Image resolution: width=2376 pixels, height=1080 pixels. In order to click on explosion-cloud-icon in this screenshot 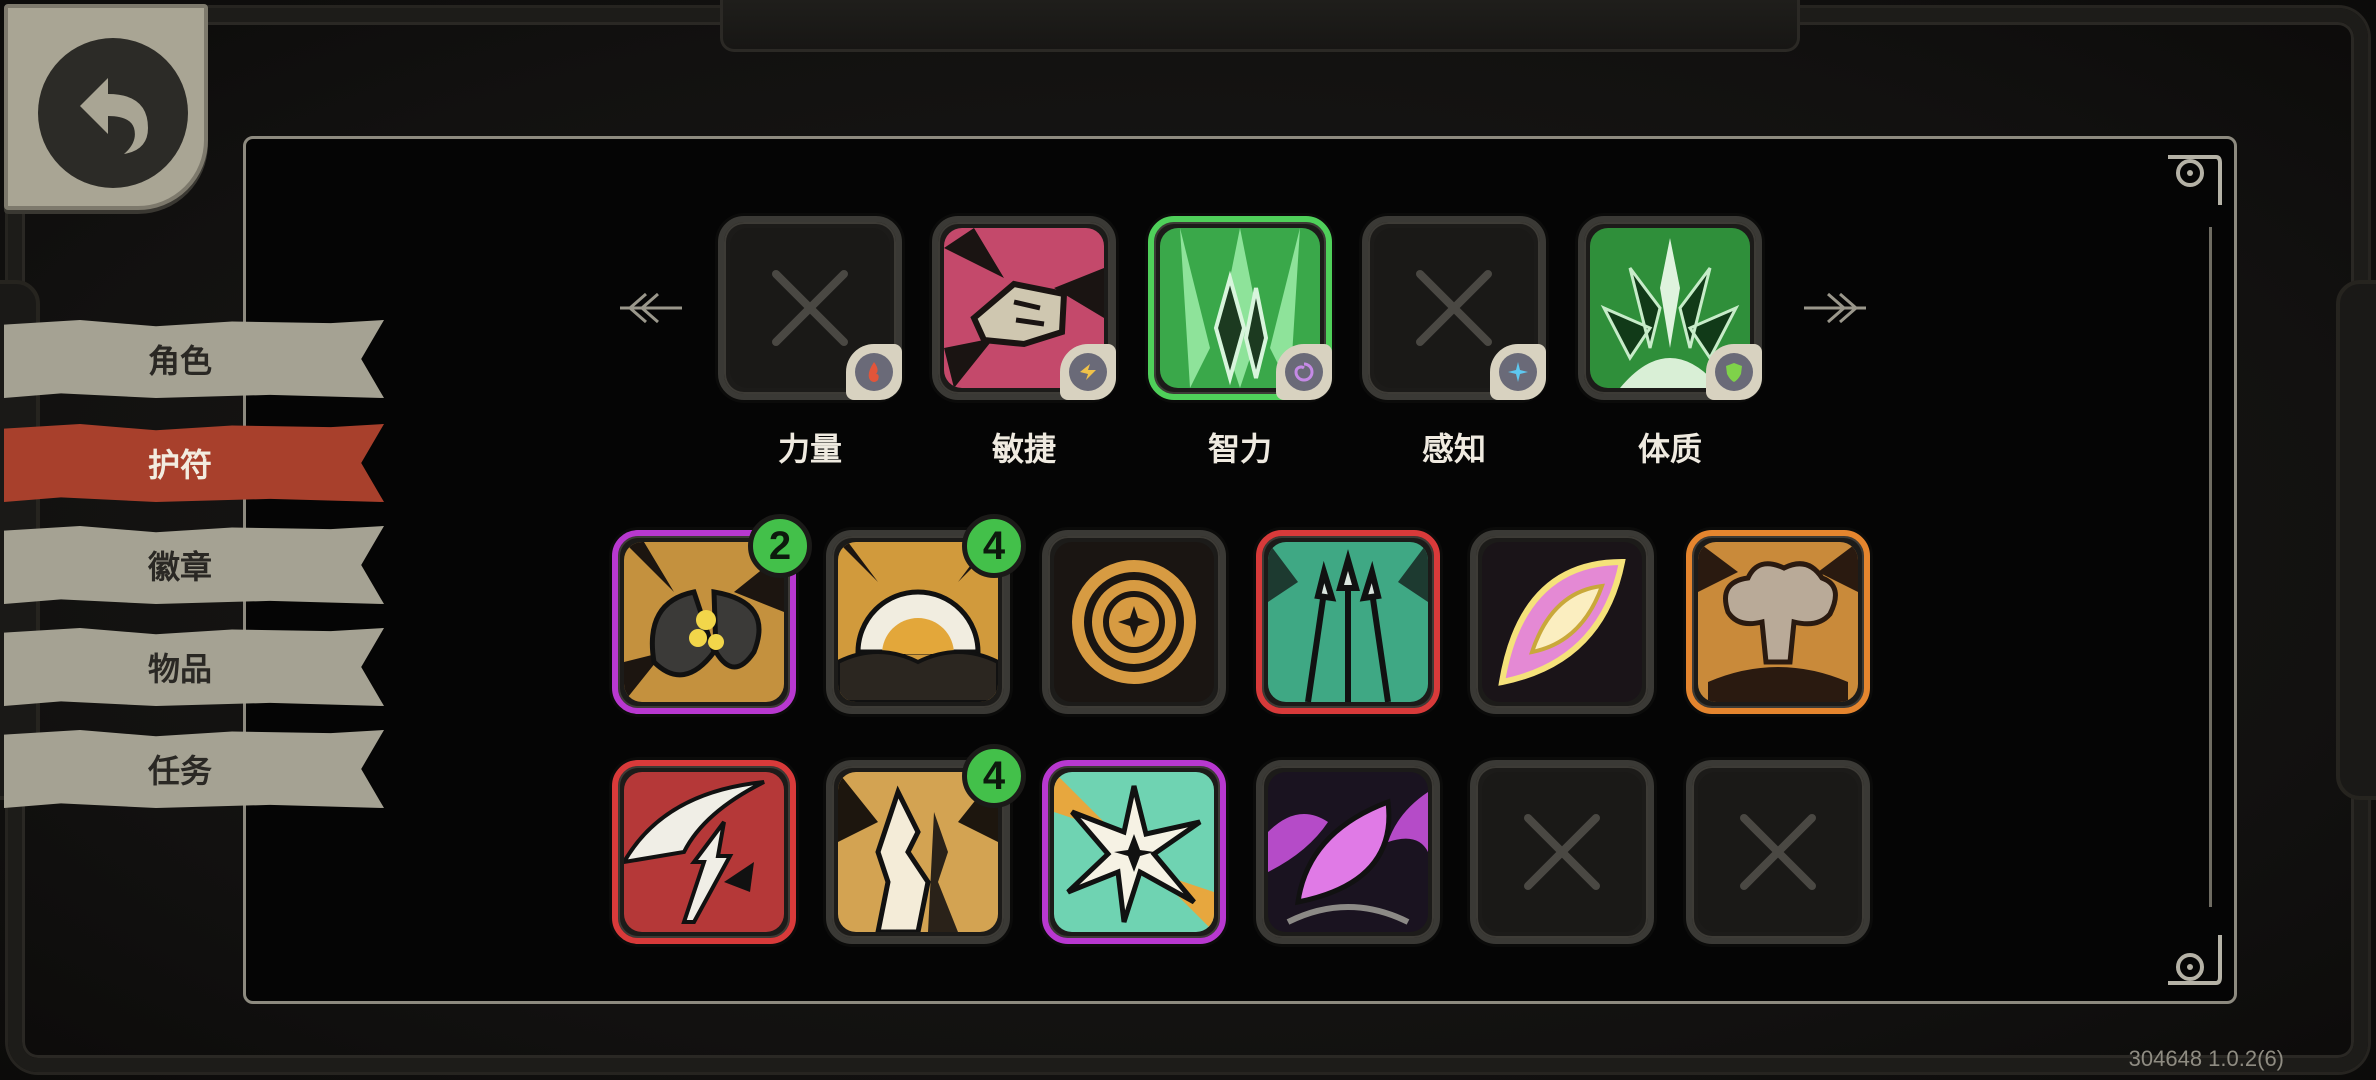, I will do `click(1778, 622)`.